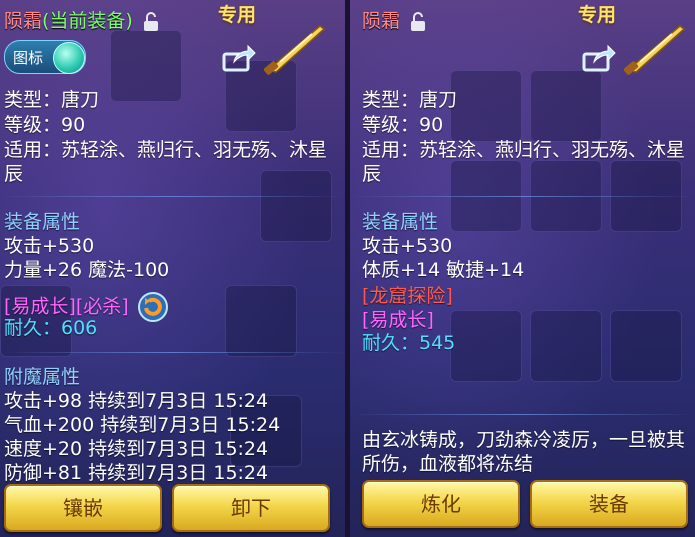 The image size is (695, 537). What do you see at coordinates (66, 306) in the screenshot?
I see `tags-text: [易成长][必杀]` at bounding box center [66, 306].